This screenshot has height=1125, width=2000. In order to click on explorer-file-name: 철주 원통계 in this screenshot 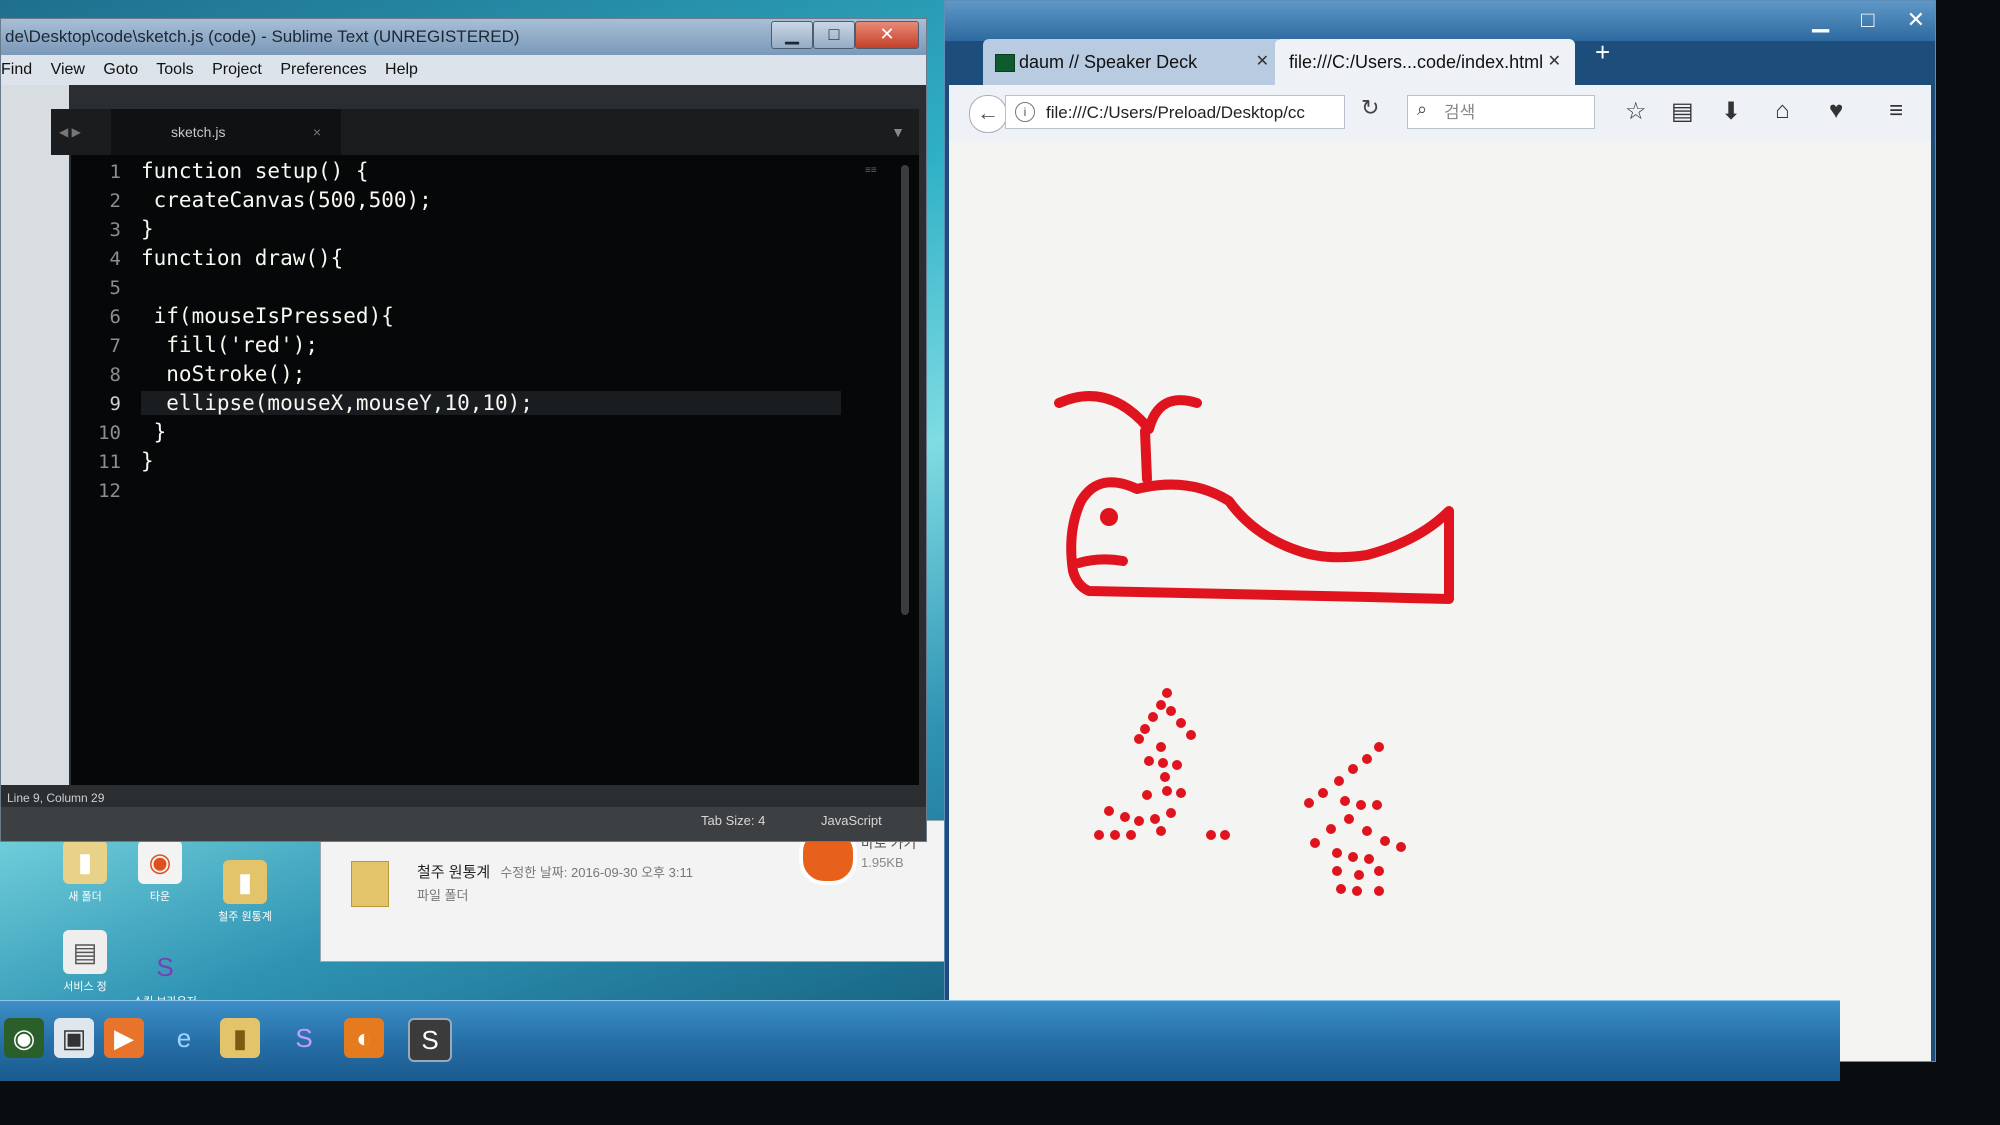, I will do `click(453, 872)`.